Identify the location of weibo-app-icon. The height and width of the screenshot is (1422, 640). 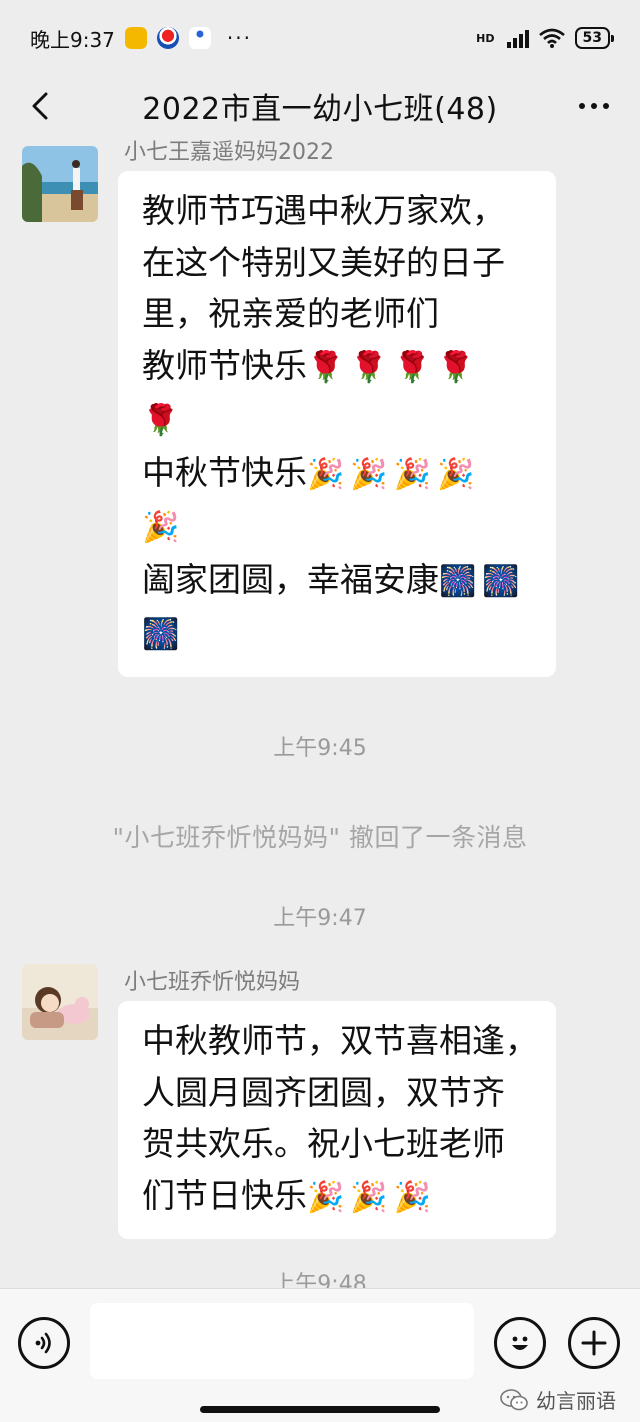
(135, 38).